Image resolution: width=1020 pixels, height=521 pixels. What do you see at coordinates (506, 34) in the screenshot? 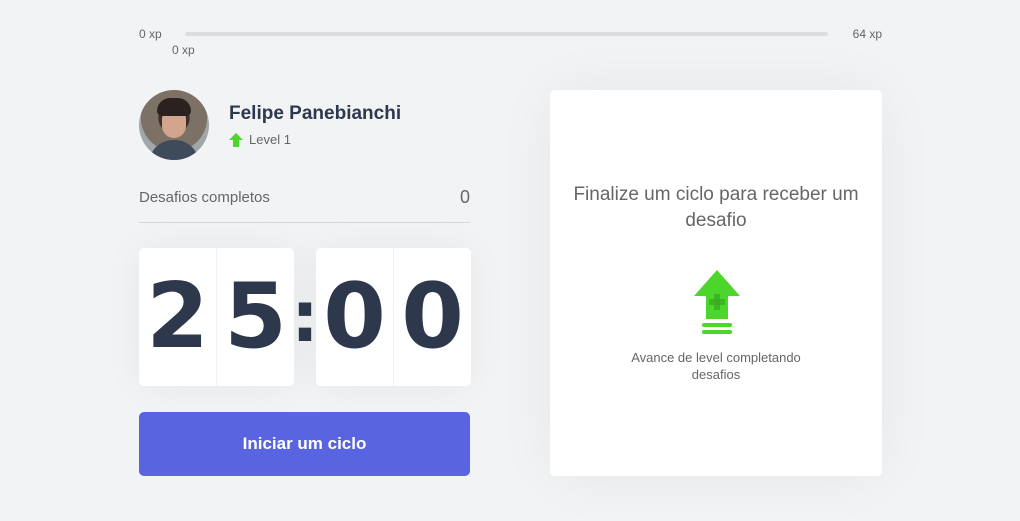
I see `xp-track` at bounding box center [506, 34].